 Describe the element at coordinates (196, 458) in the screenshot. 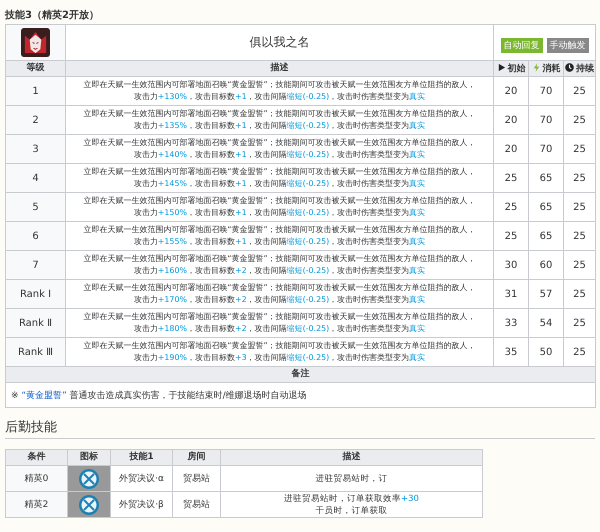

I see `column-header: 房间` at that location.